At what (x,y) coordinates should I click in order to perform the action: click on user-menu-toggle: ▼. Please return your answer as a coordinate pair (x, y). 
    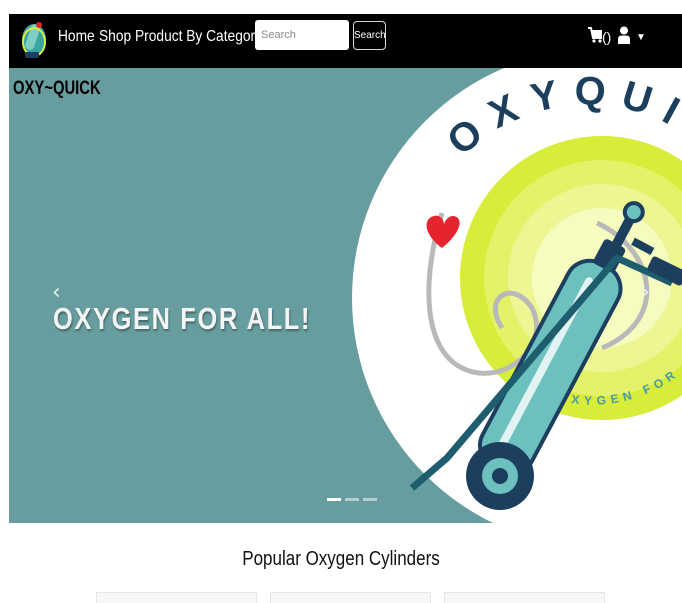
    Looking at the image, I should click on (632, 37).